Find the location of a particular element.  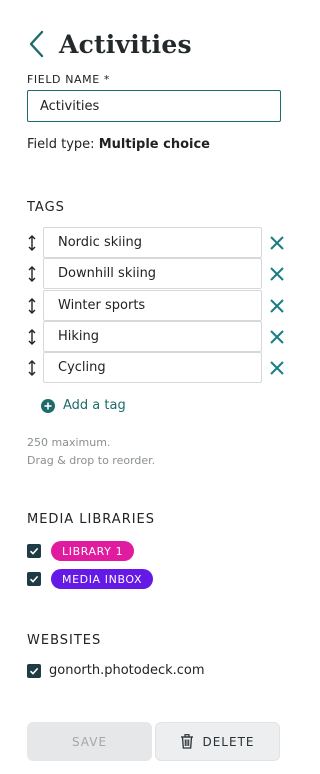

field-name-input is located at coordinates (154, 106).